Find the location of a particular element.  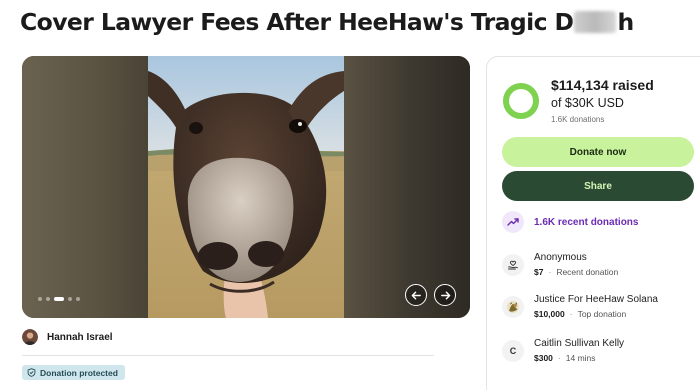

page-title-end: h is located at coordinates (625, 22).